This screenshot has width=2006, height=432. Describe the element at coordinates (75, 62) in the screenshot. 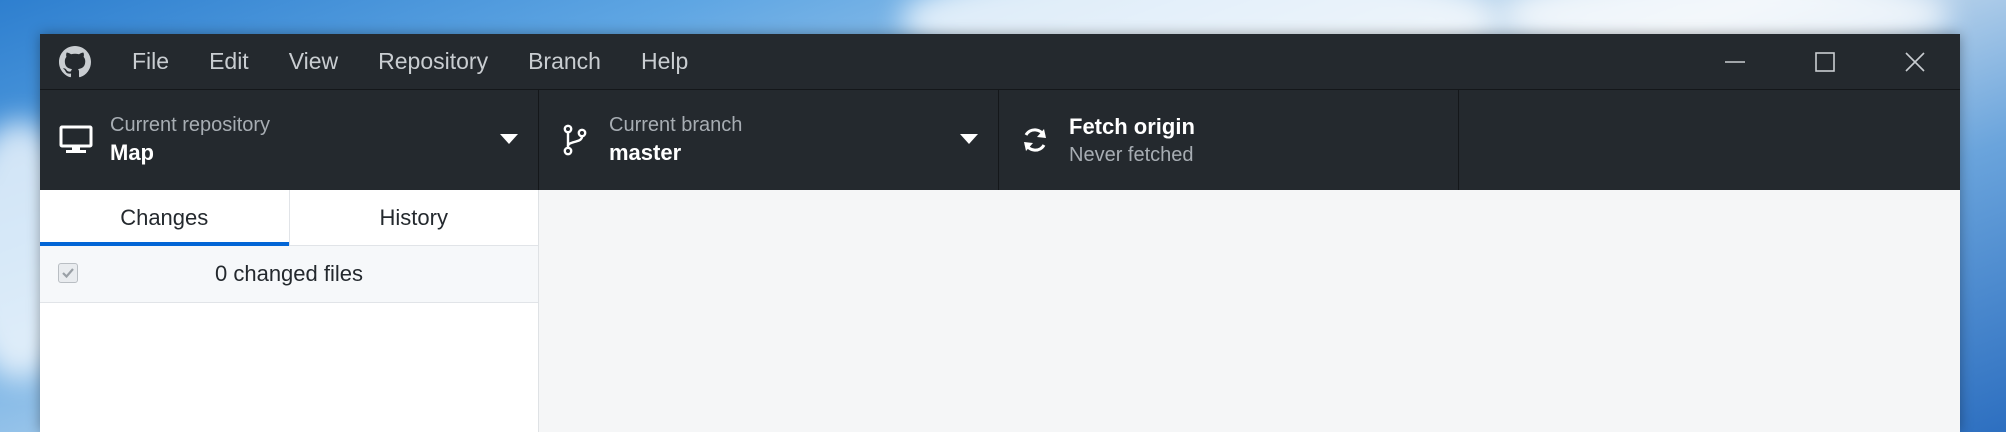

I see `github-icon` at that location.